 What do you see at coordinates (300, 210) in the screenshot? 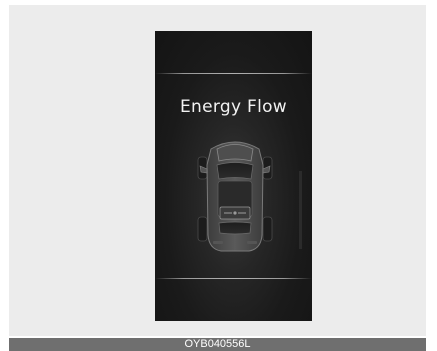
I see `panel-edge` at bounding box center [300, 210].